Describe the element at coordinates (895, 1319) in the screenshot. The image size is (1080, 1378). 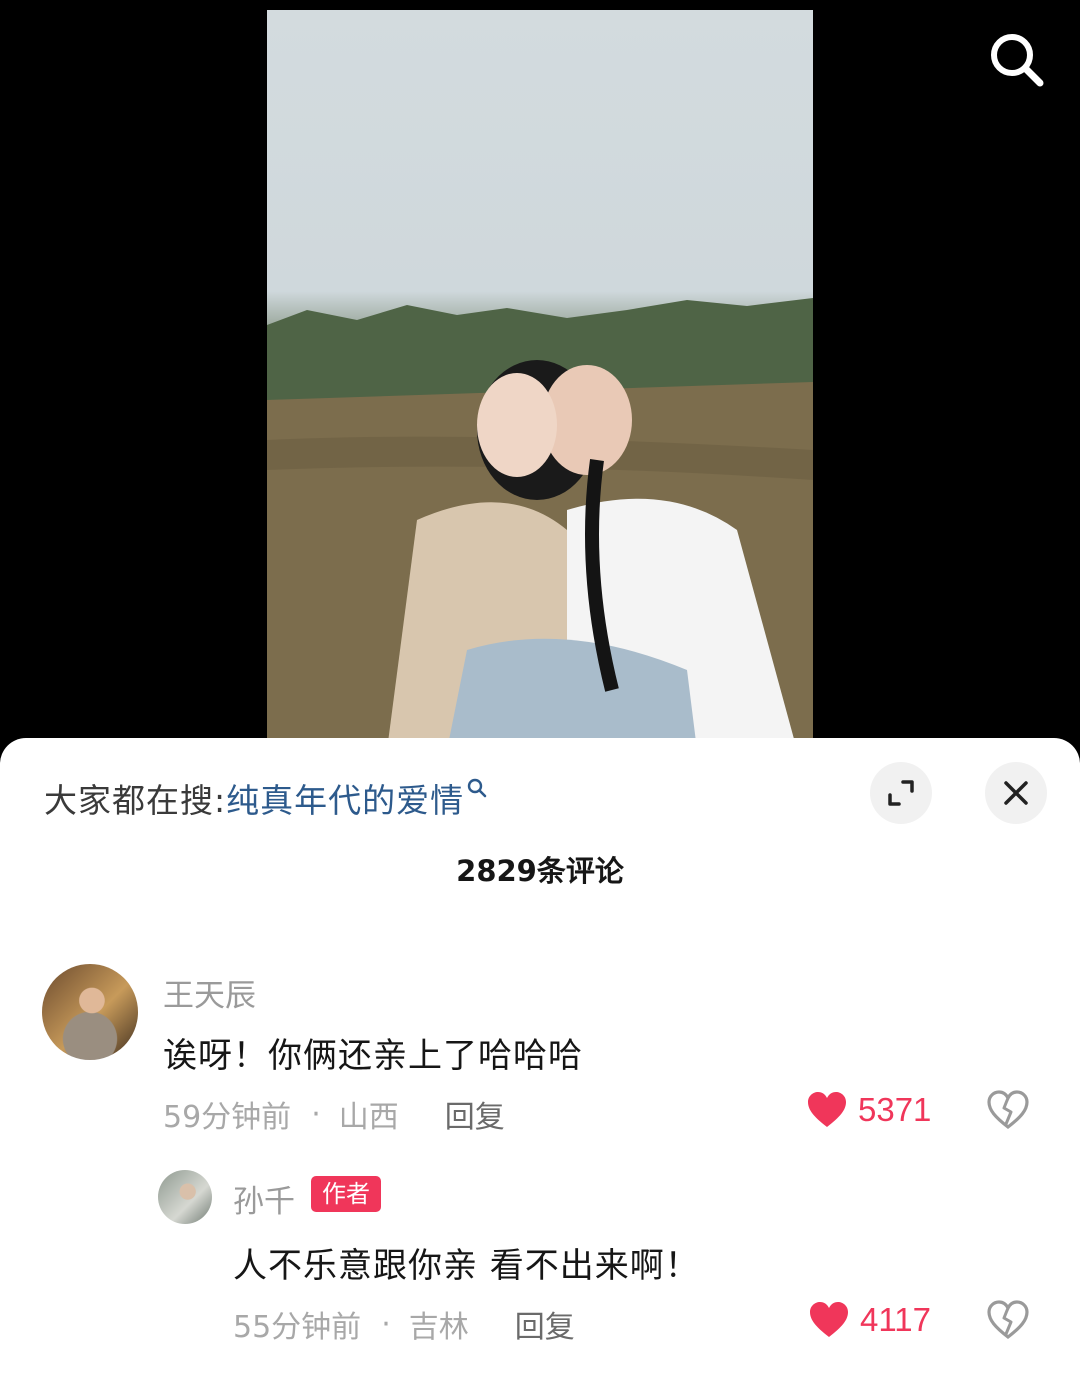
I see `like-count: 4117` at that location.